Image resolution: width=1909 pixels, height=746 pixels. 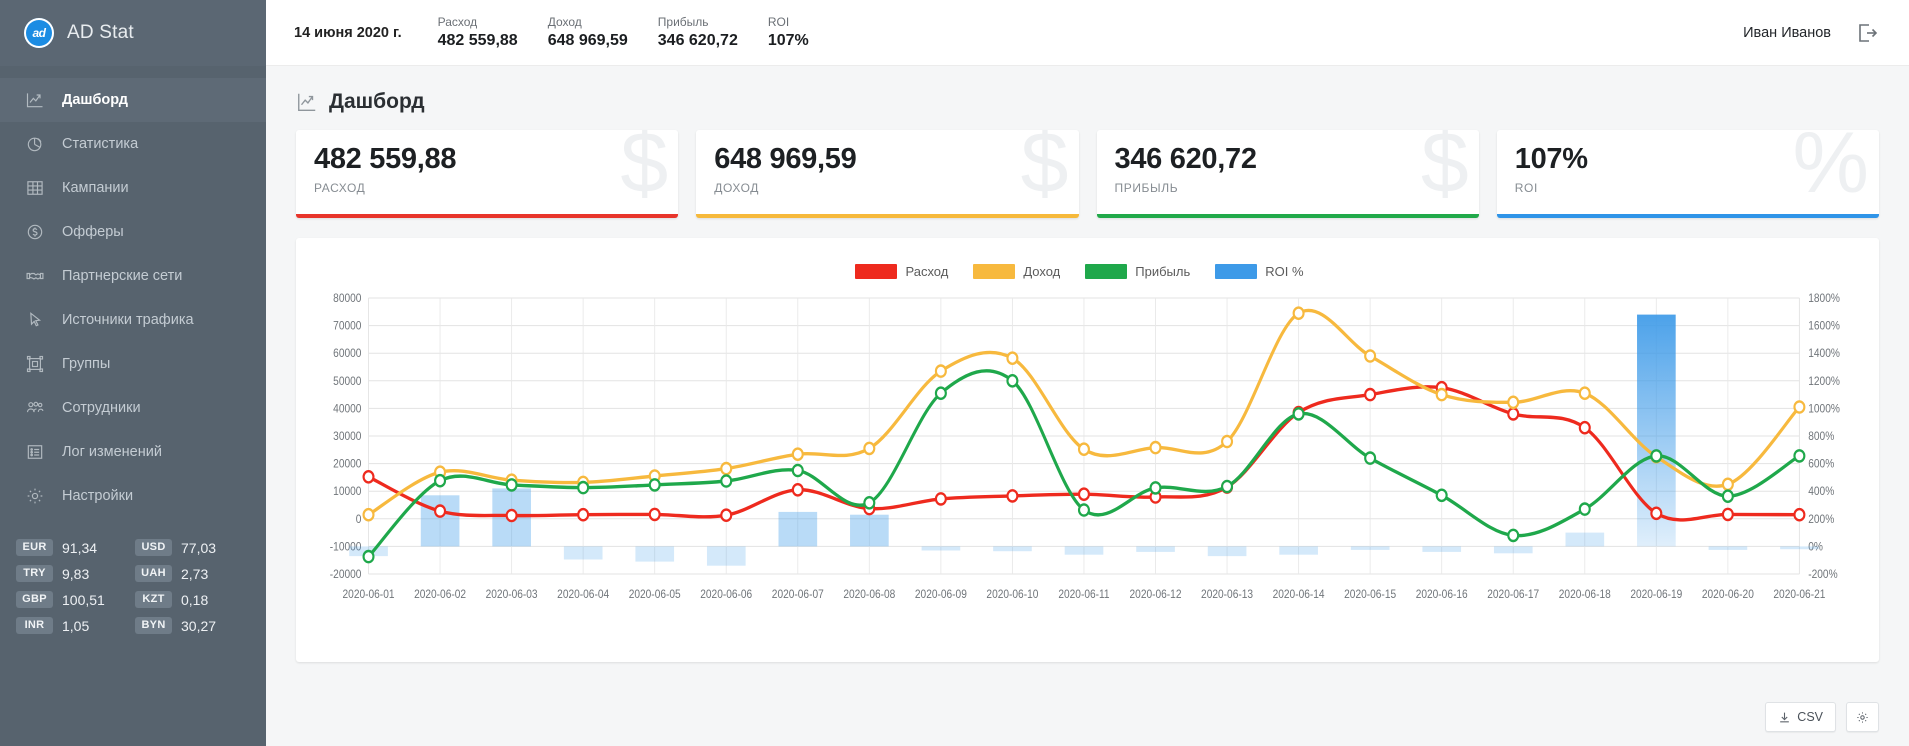 I want to click on sidebar-item-label: Кампании, so click(x=95, y=188).